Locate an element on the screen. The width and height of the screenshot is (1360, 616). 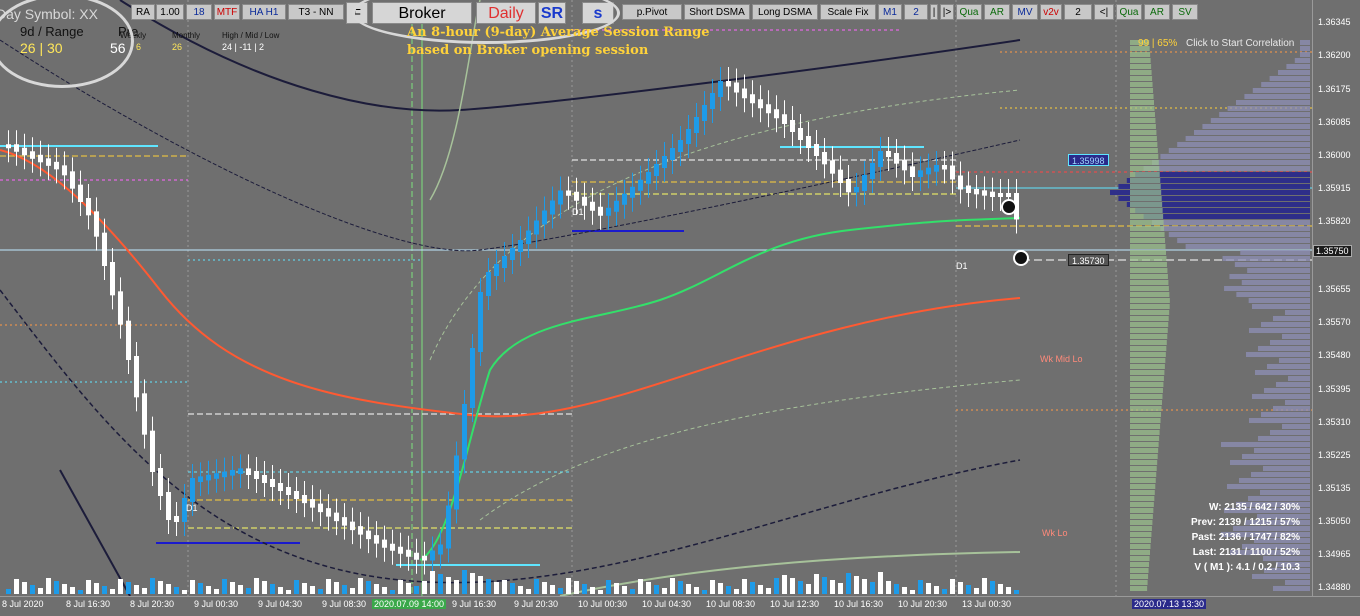
back-button: <| is located at coordinates (1104, 12).